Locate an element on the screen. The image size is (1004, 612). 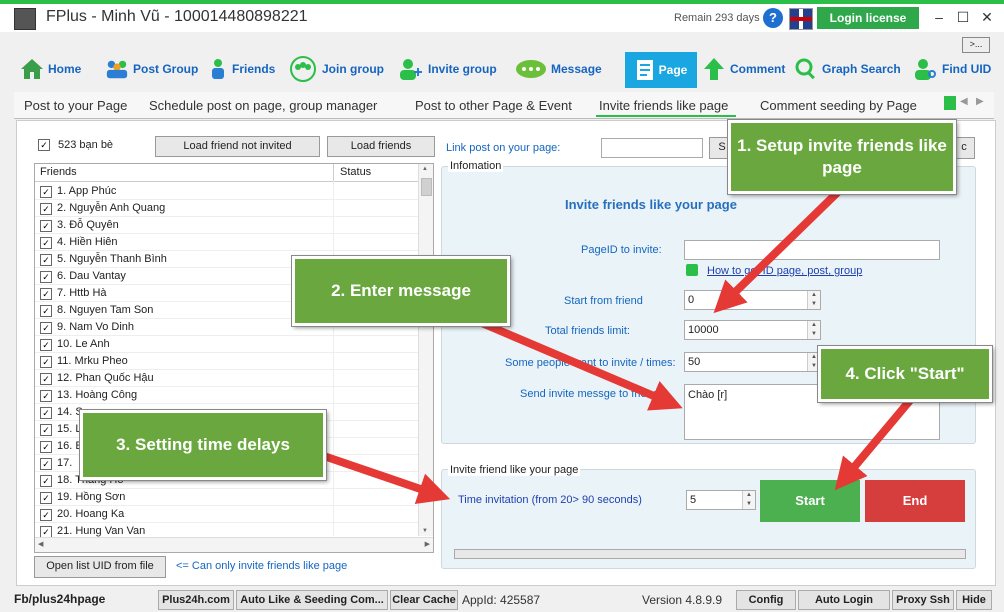
nav-page: Page is located at coordinates (661, 70).